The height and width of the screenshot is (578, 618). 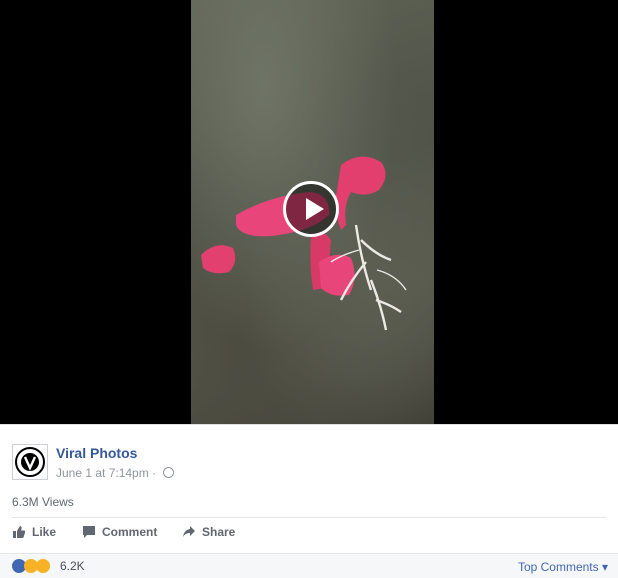 What do you see at coordinates (72, 566) in the screenshot?
I see `reaction-count: 6.2K` at bounding box center [72, 566].